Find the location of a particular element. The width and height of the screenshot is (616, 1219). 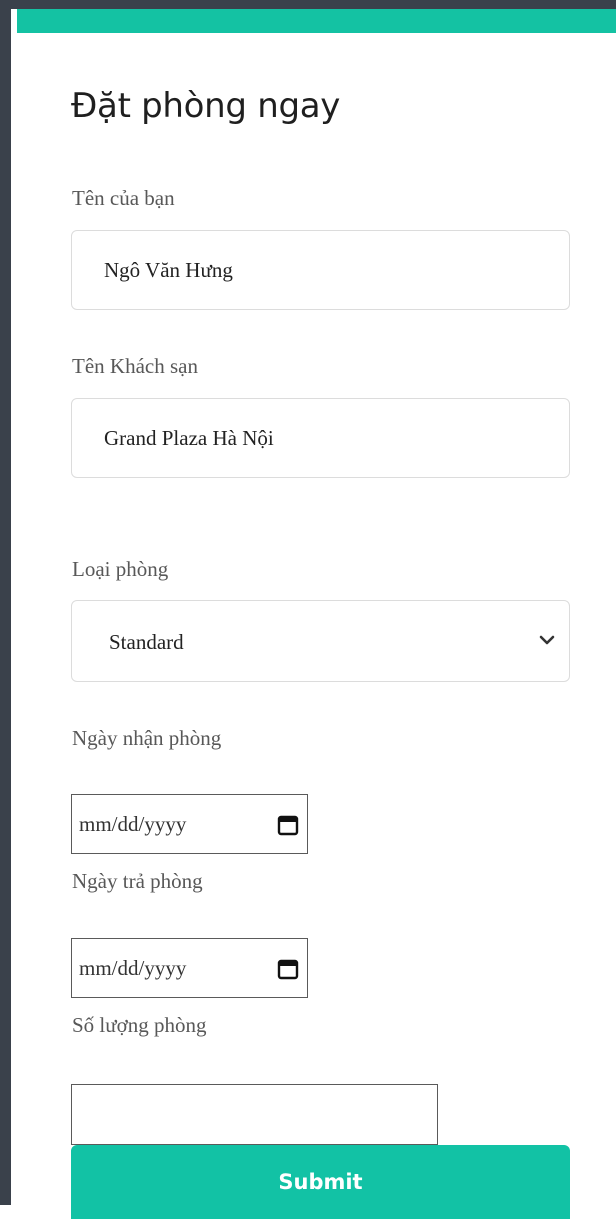

name-input-value: Ngô Văn Hưng is located at coordinates (168, 270).